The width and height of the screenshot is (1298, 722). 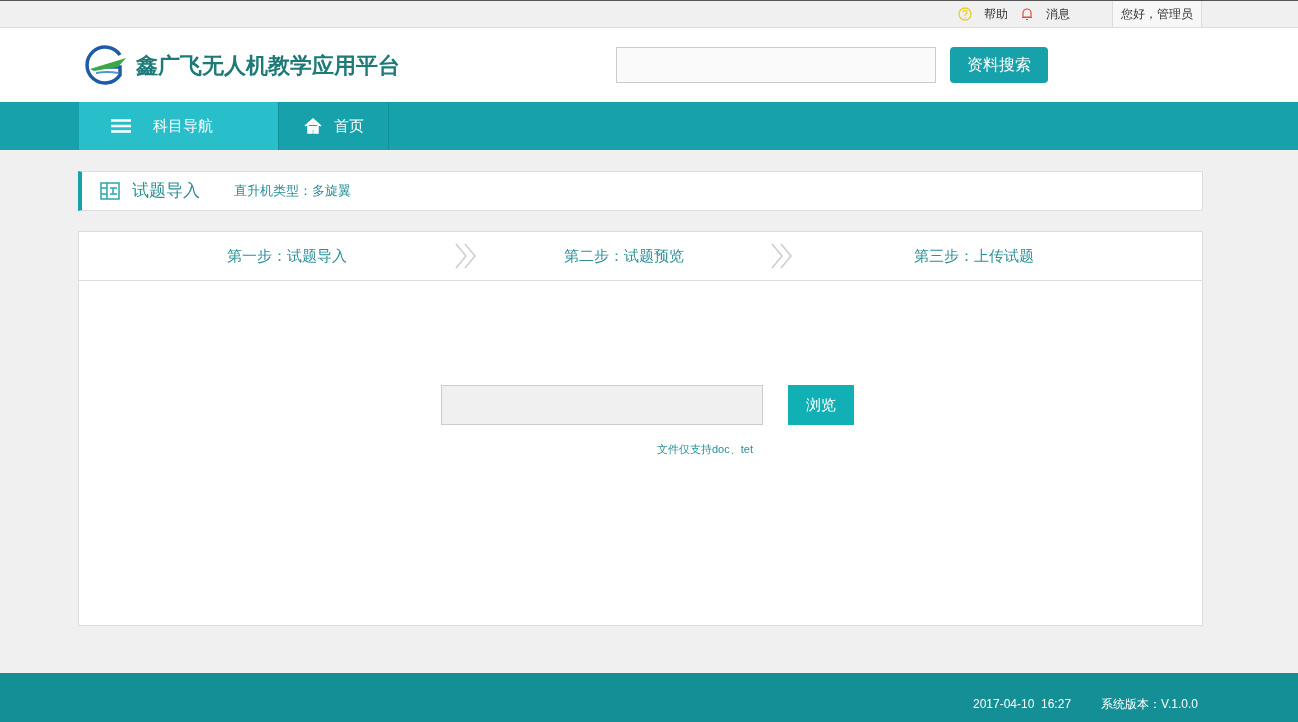 I want to click on table-icon, so click(x=110, y=191).